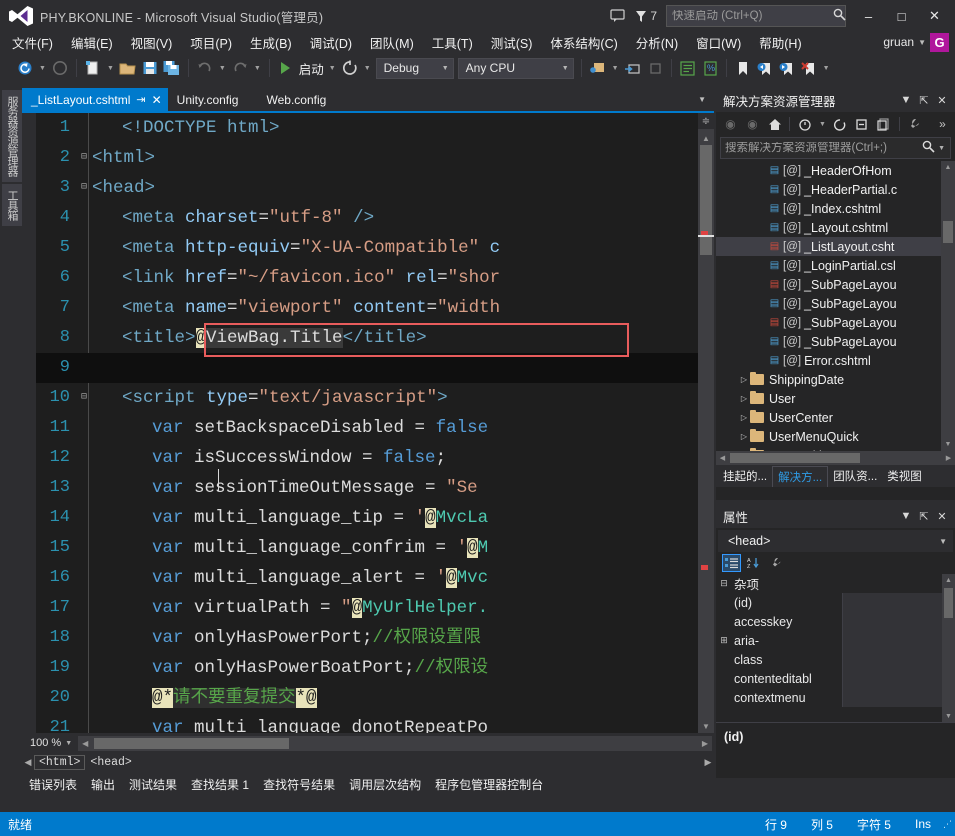 This screenshot has width=955, height=836. Describe the element at coordinates (901, 16) in the screenshot. I see `maximize-button: □` at that location.